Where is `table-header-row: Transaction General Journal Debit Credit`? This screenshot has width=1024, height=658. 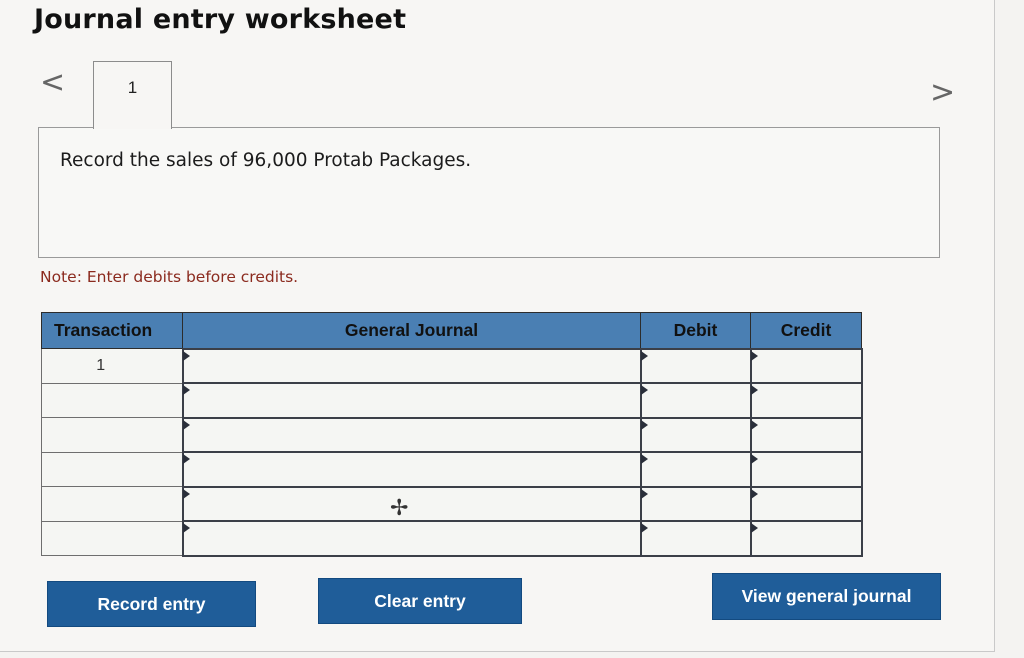 table-header-row: Transaction General Journal Debit Credit is located at coordinates (451, 330).